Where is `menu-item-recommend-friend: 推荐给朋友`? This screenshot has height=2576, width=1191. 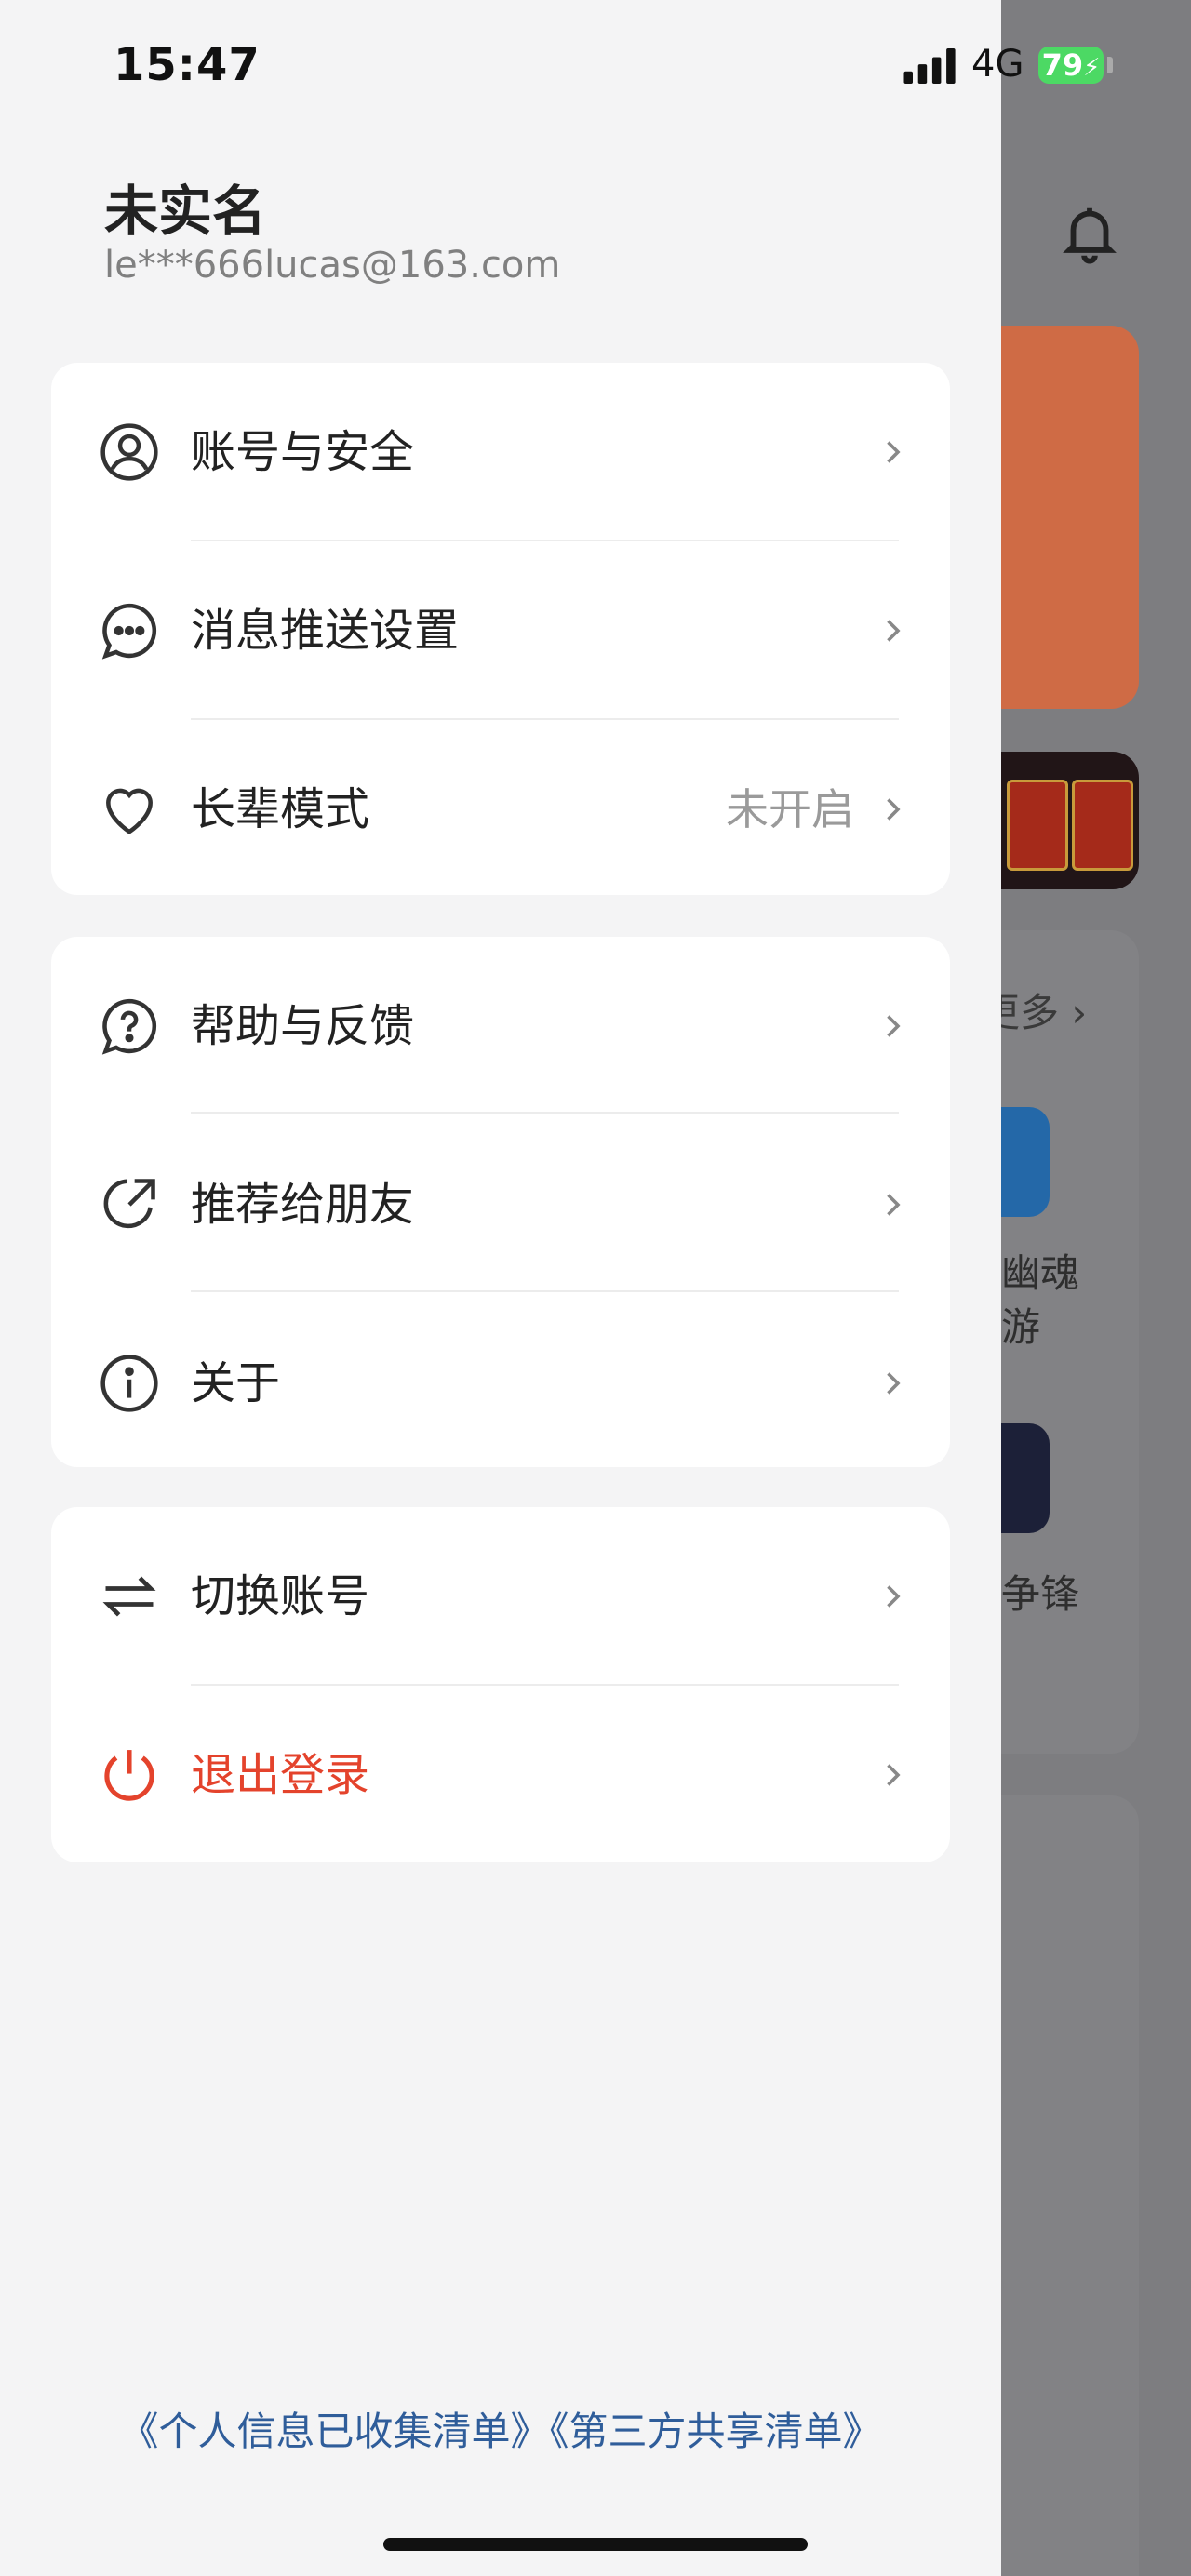 menu-item-recommend-friend: 推荐给朋友 is located at coordinates (500, 1204).